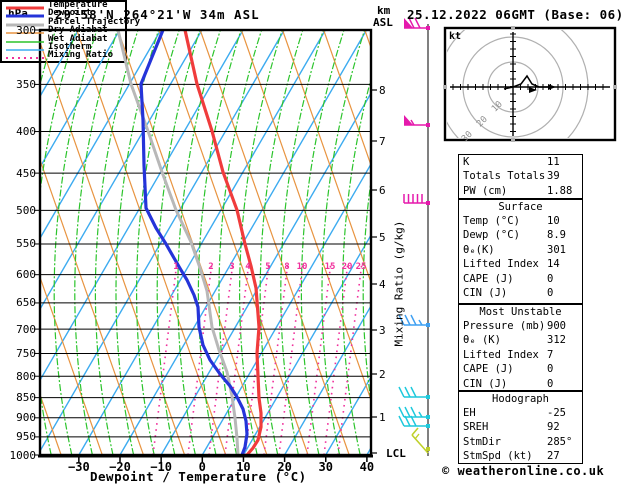  I want to click on panel-row-label: θₑ (K), so click(482, 340).